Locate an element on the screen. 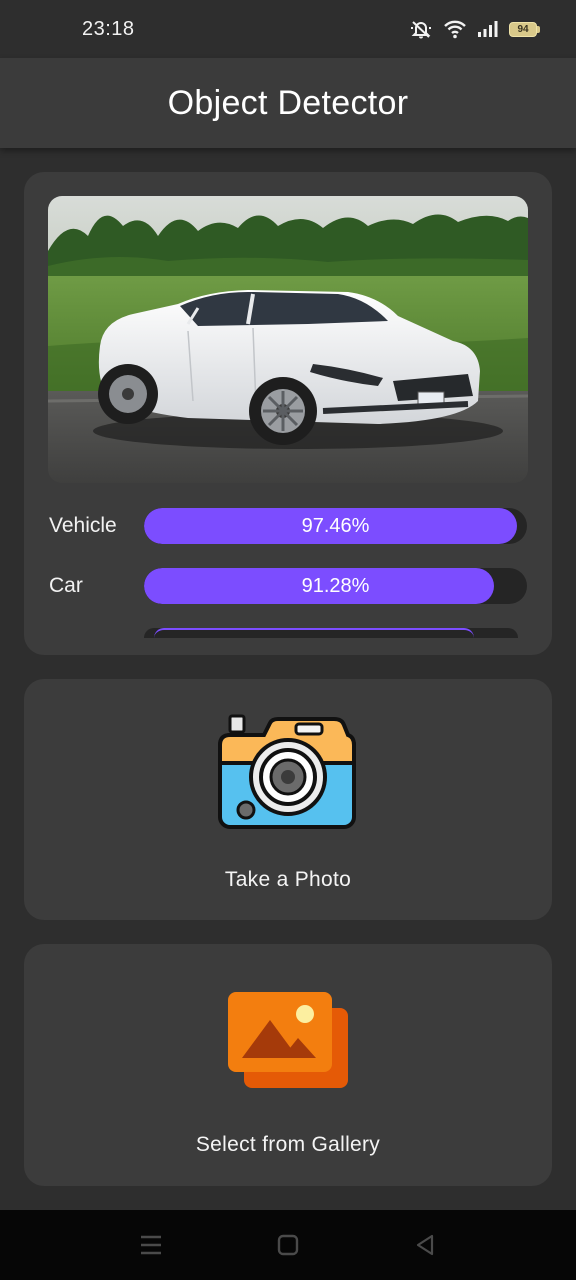 This screenshot has width=576, height=1280. camera-icon is located at coordinates (287, 771).